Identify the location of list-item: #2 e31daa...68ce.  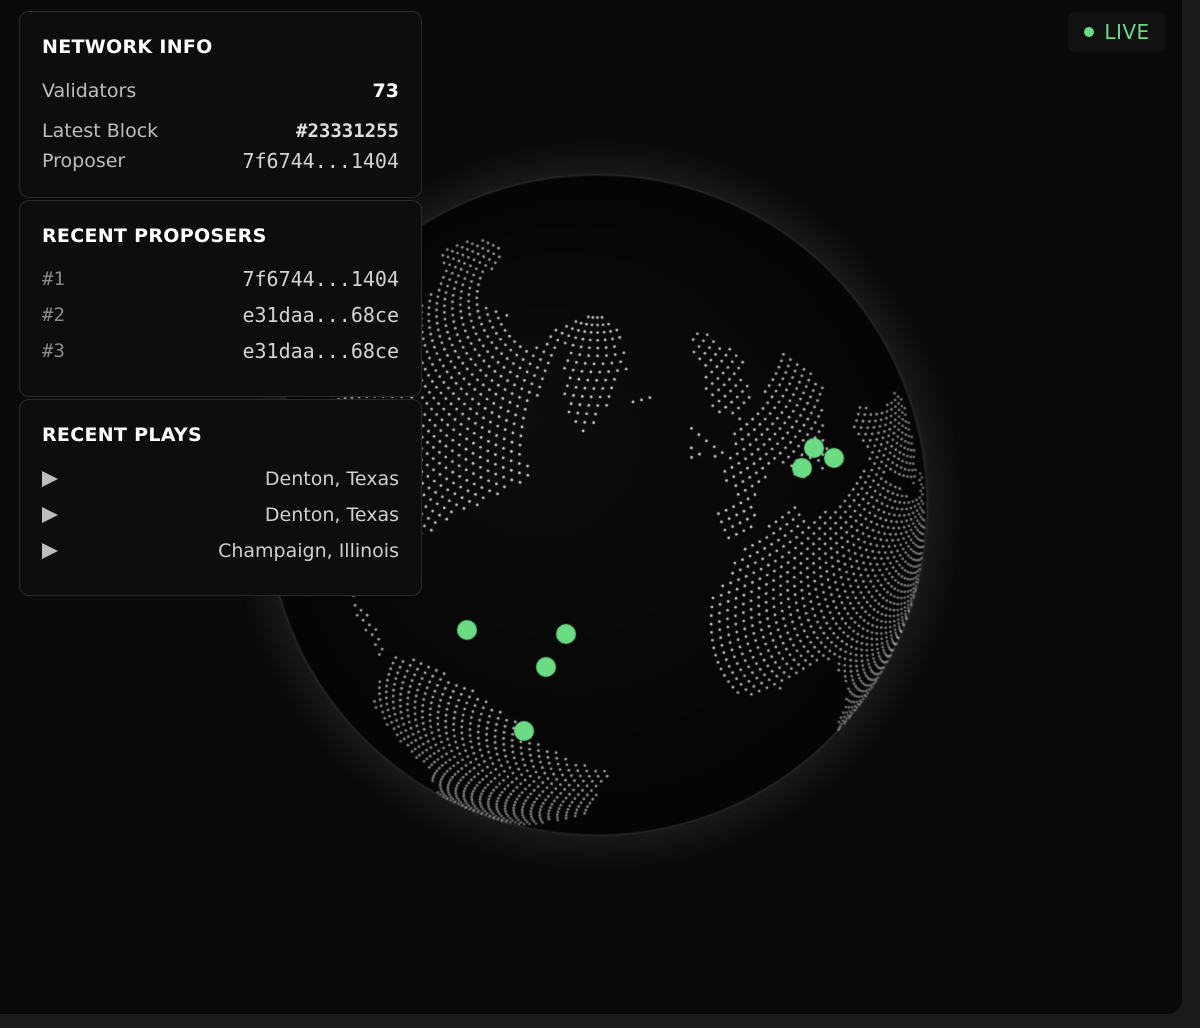
(220, 315).